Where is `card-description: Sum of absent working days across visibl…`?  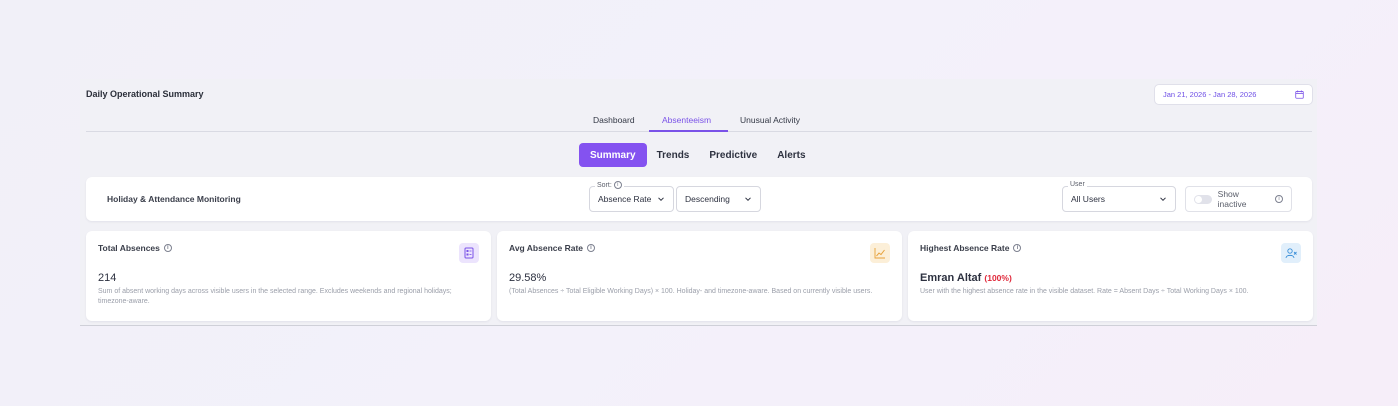
card-description: Sum of absent working days across visibl… is located at coordinates (275, 296).